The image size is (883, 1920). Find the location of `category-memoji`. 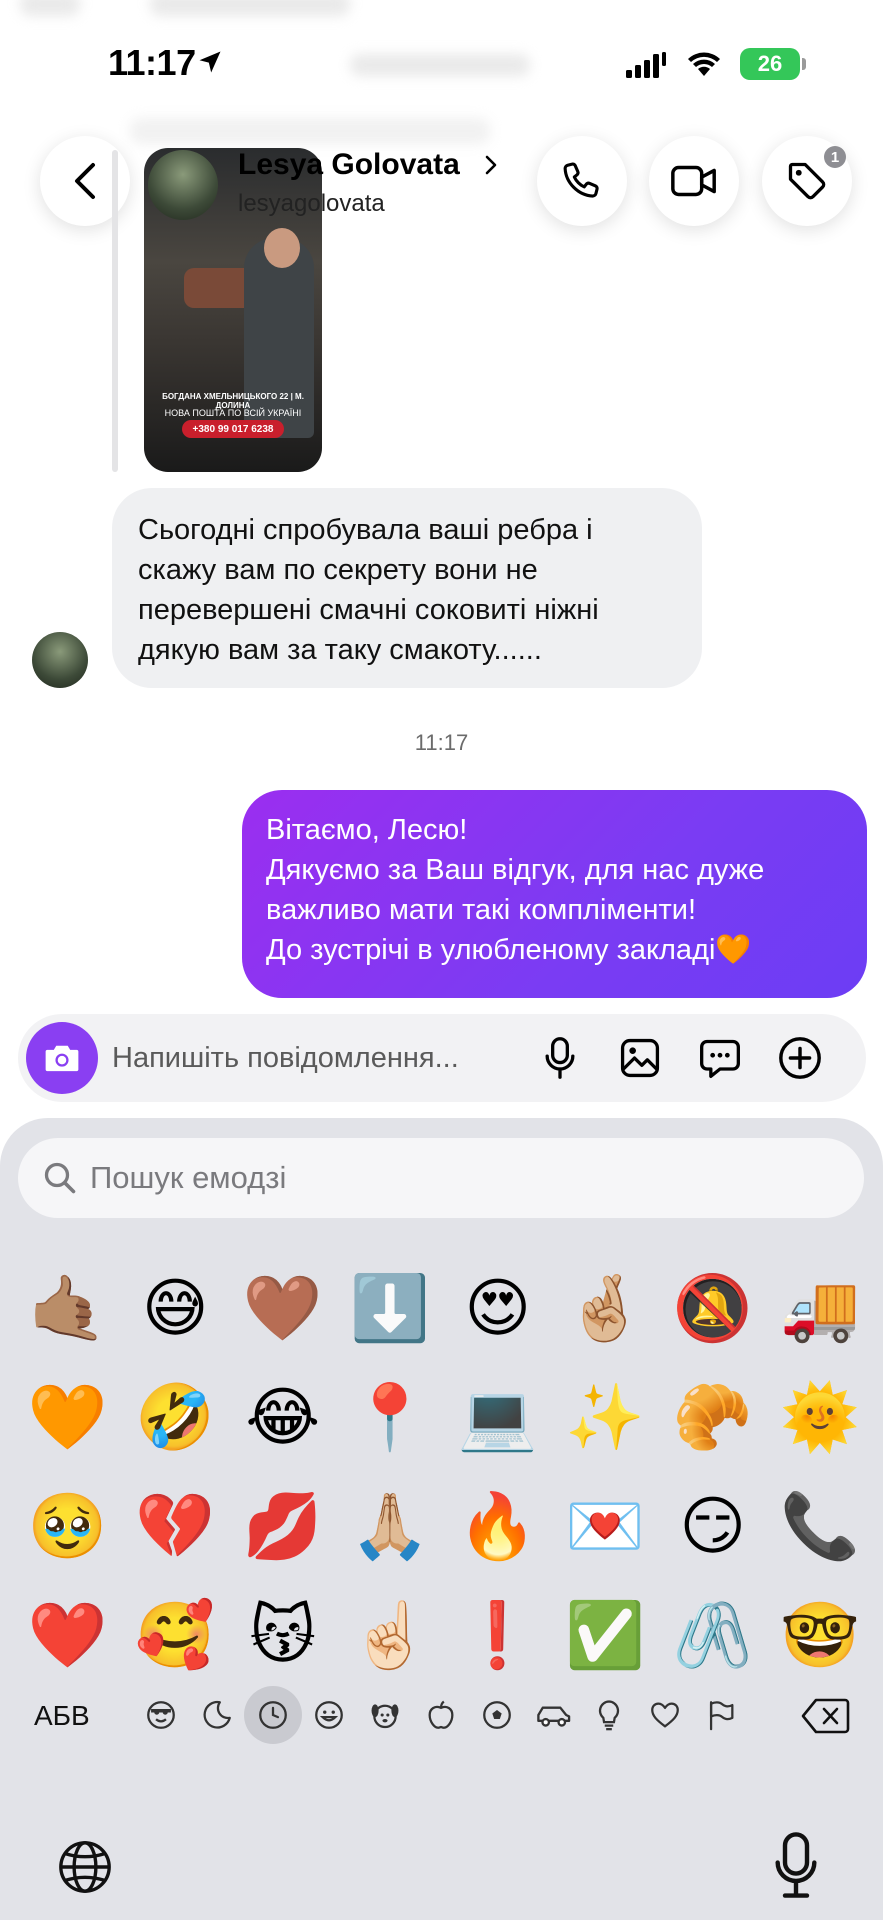

category-memoji is located at coordinates (161, 1715).